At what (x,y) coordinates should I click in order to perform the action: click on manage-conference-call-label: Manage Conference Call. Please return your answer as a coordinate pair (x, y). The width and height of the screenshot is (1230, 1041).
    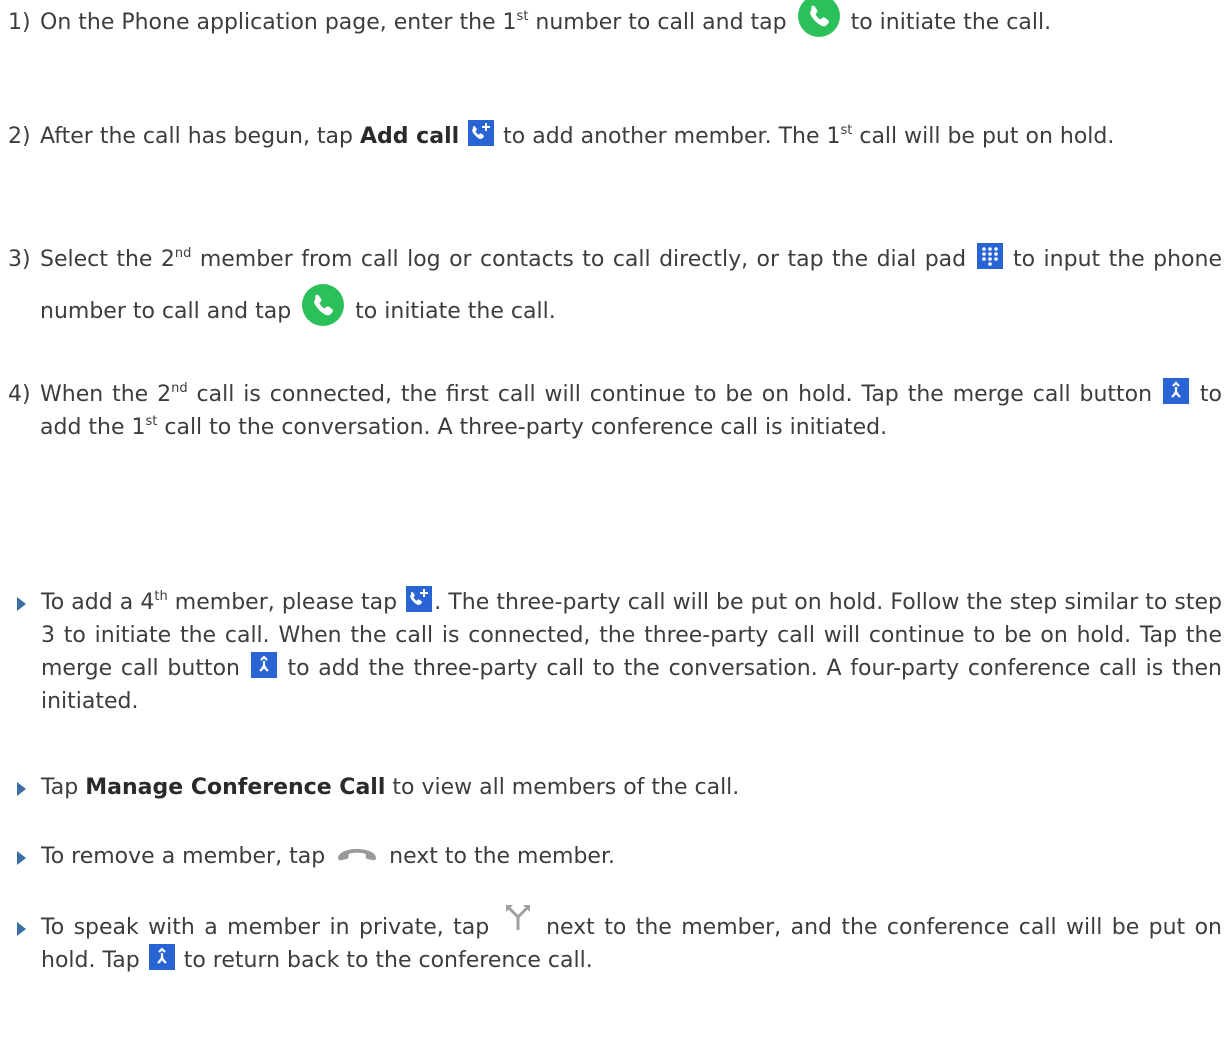
    Looking at the image, I should click on (235, 787).